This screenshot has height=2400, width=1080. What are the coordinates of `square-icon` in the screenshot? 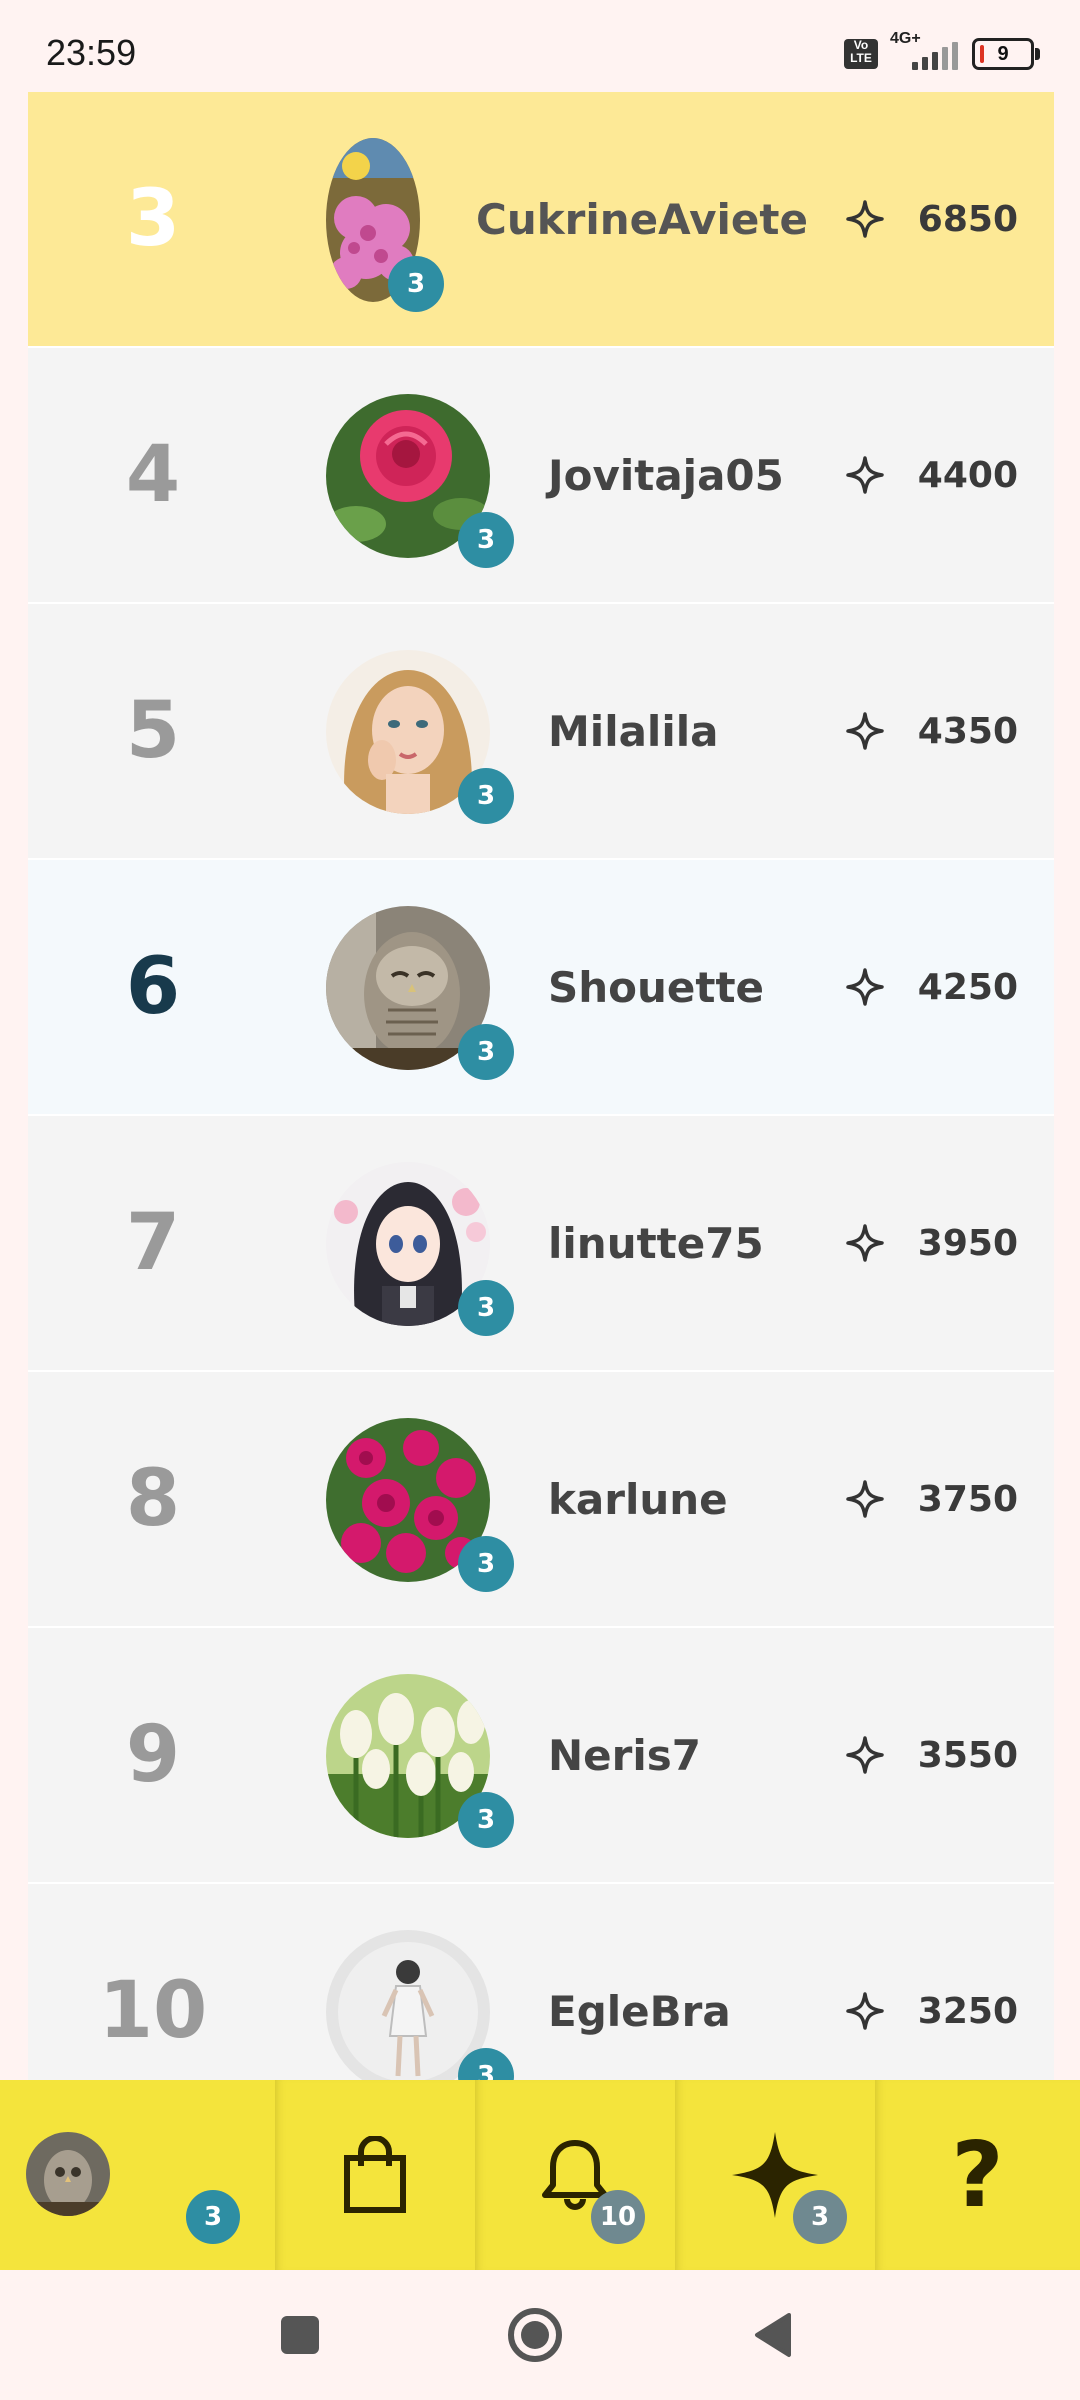 It's located at (300, 2335).